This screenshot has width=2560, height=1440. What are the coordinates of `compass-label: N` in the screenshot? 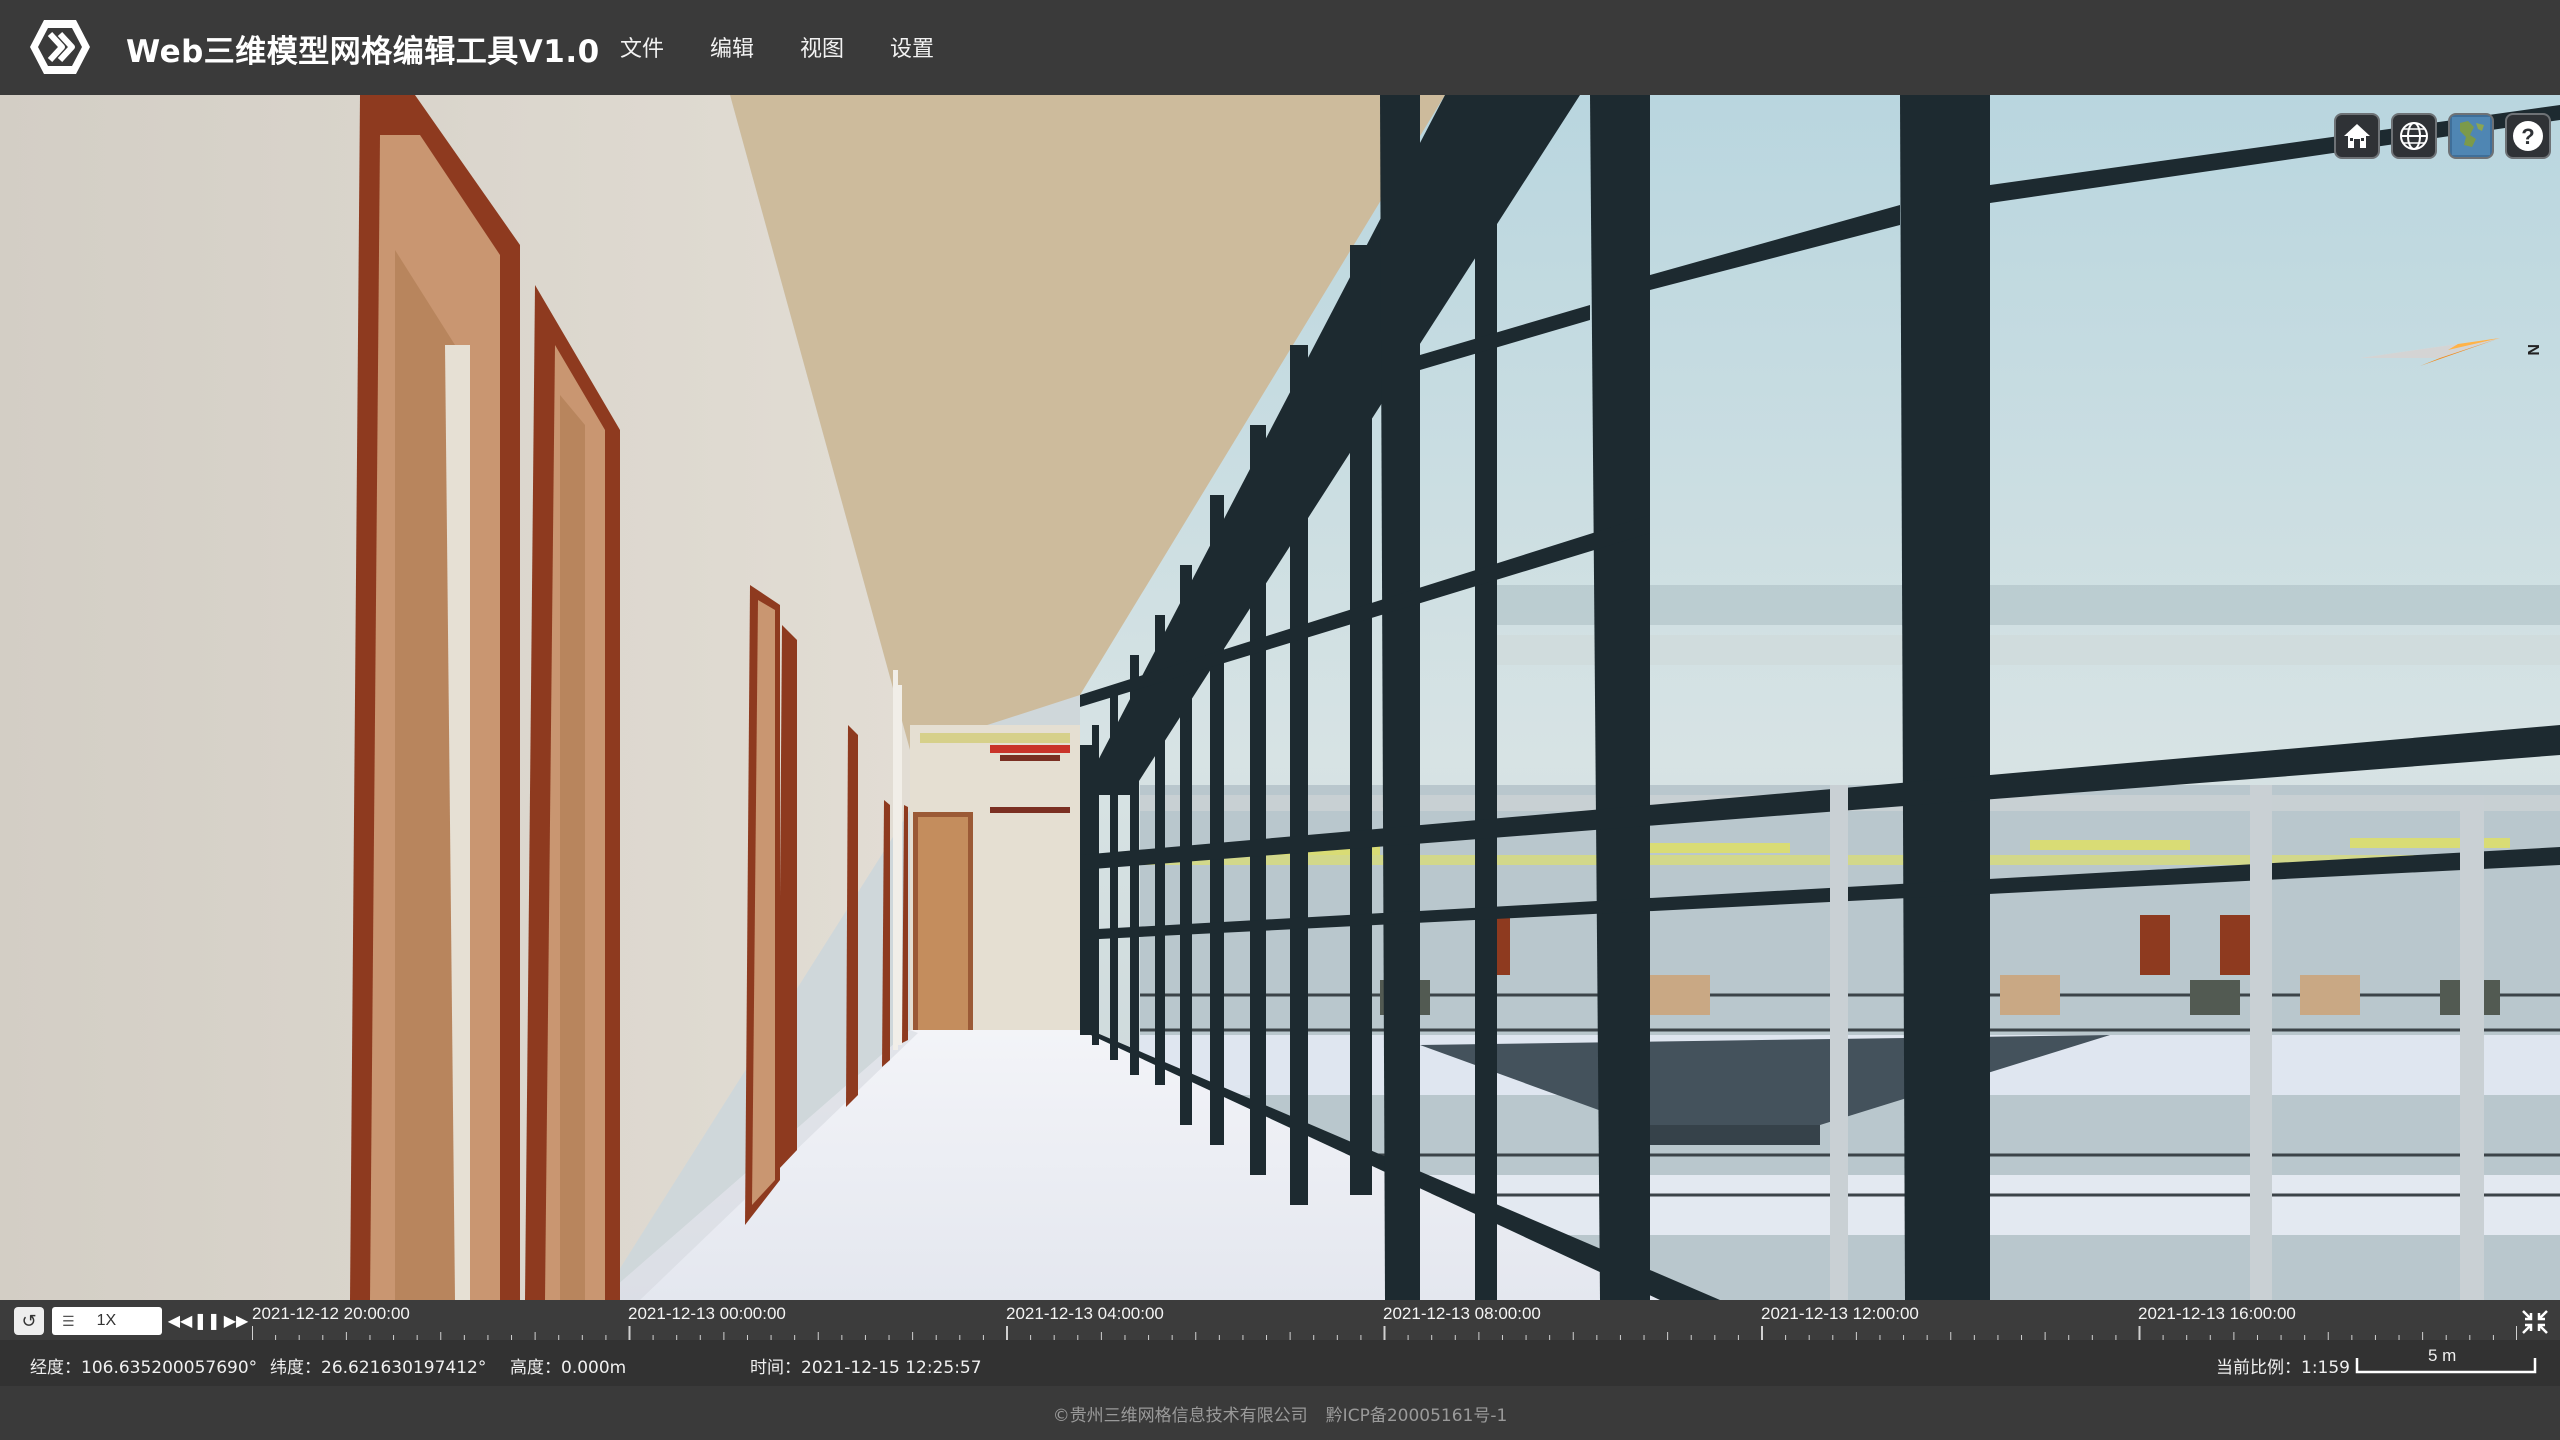 It's located at (2532, 350).